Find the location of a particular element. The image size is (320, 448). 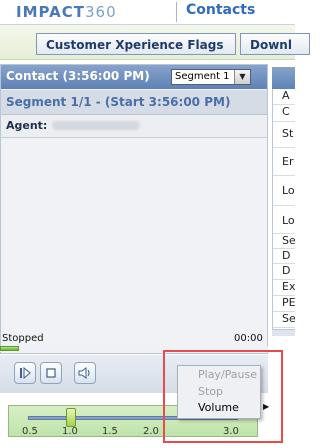

stop-button is located at coordinates (51, 373).